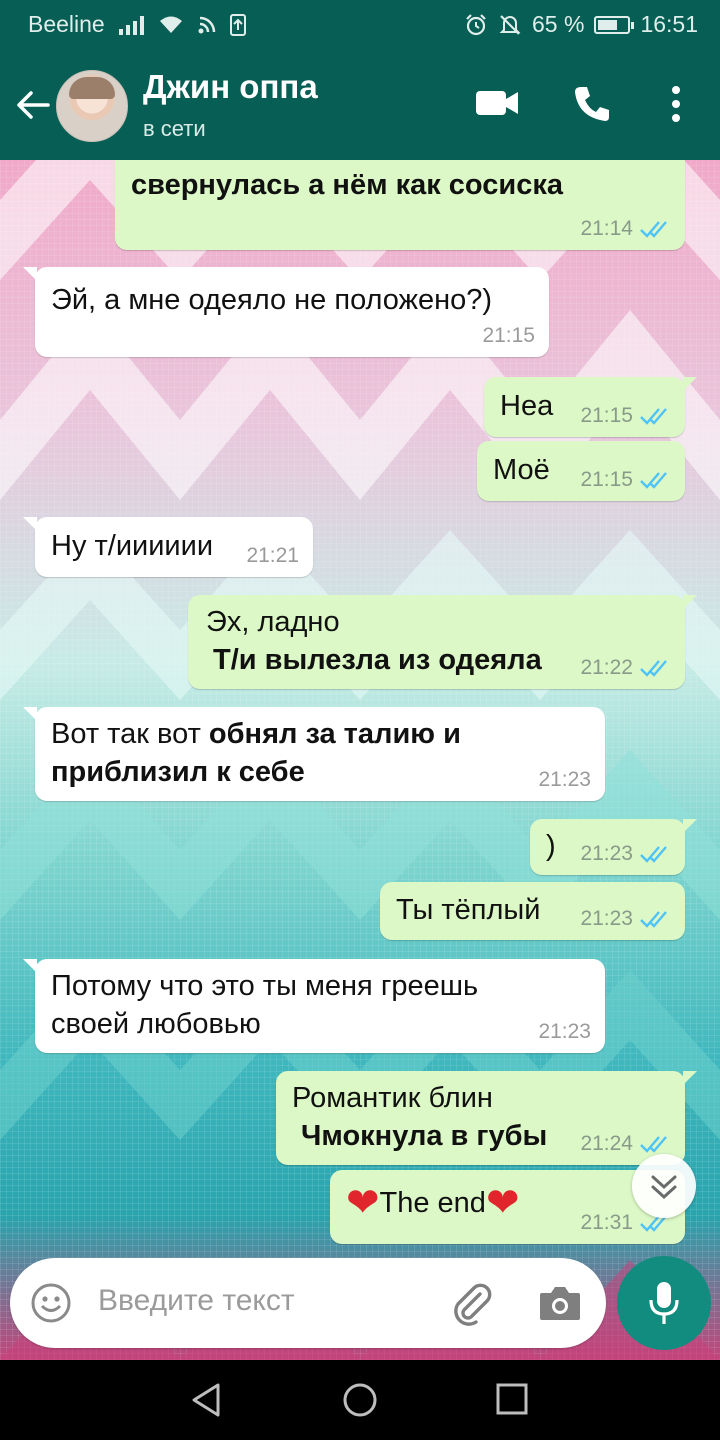  I want to click on chat-header: Джин оппа в сети, so click(360, 104).